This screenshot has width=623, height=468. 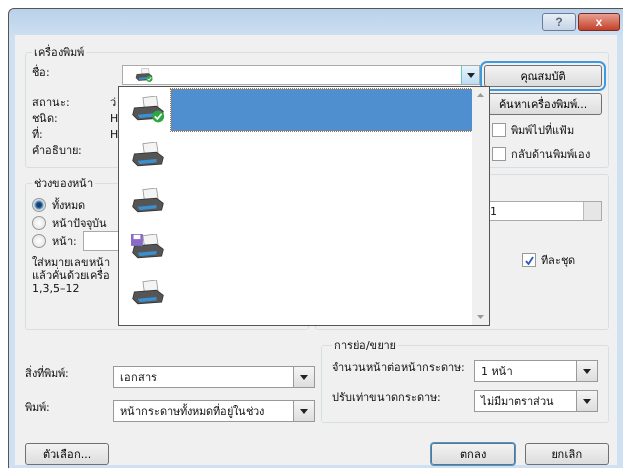 I want to click on zoom-select: 1 หน้า, so click(x=536, y=371).